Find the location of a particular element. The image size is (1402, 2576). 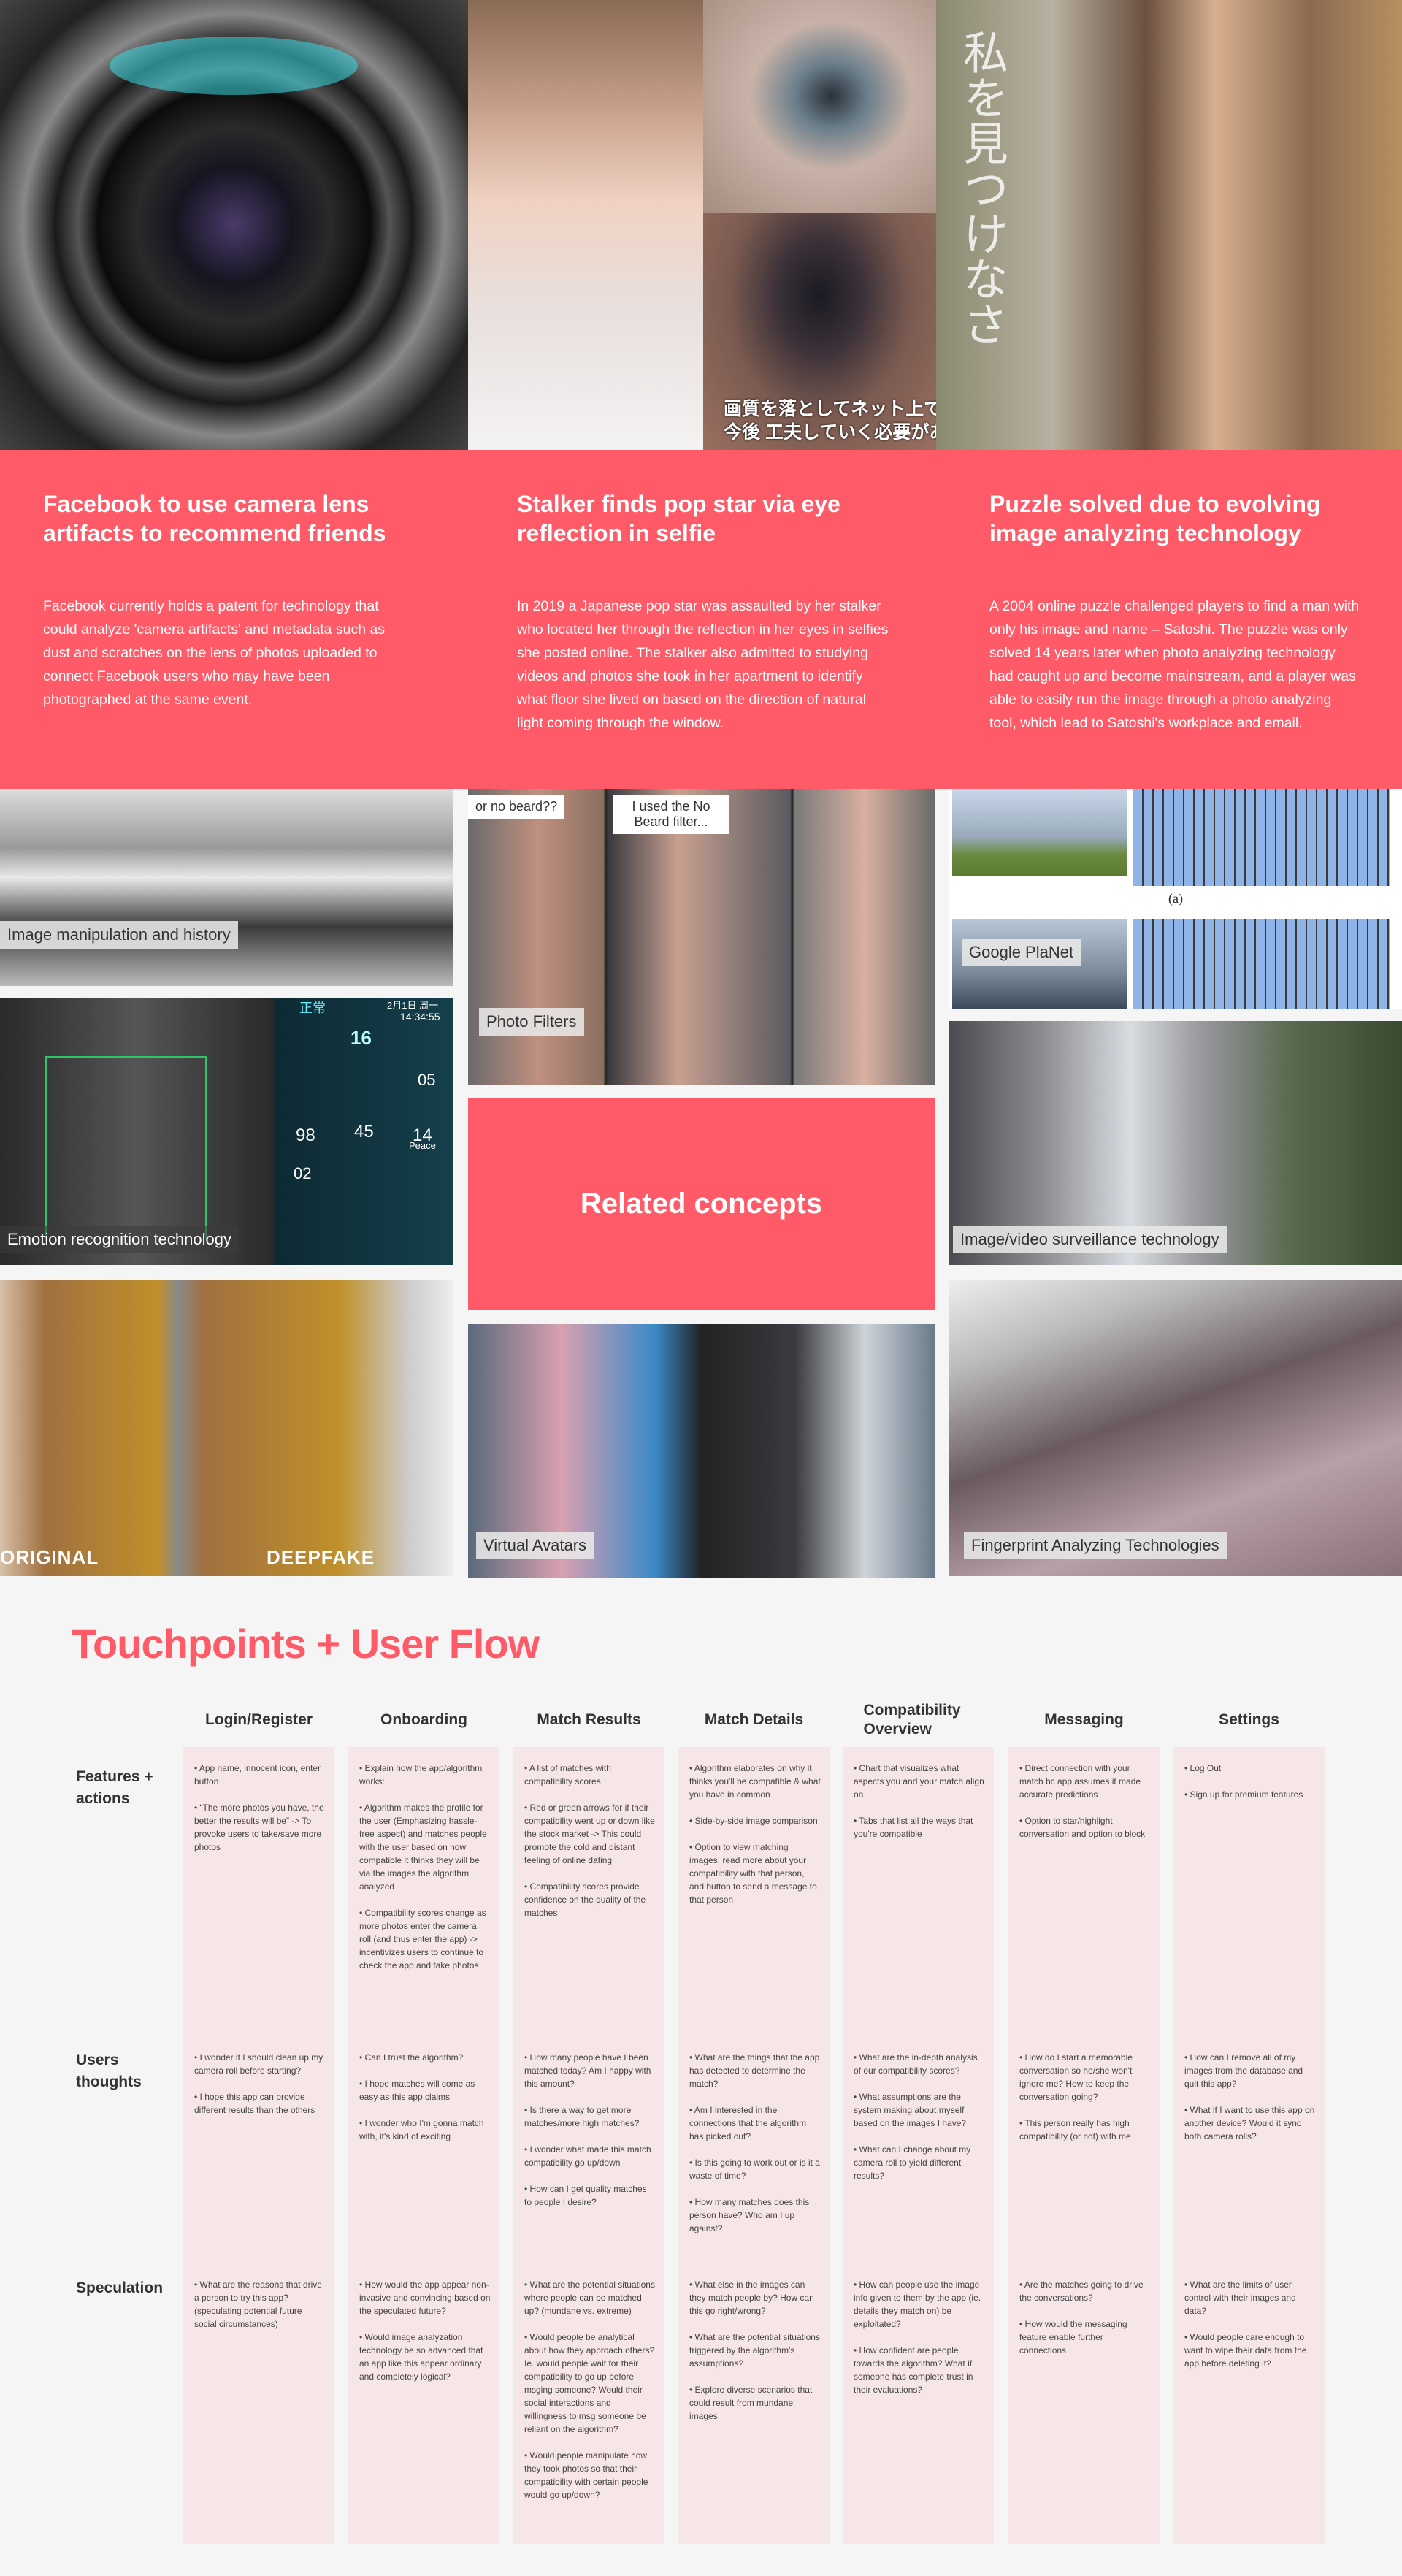

figure-label: (a) is located at coordinates (1175, 898).